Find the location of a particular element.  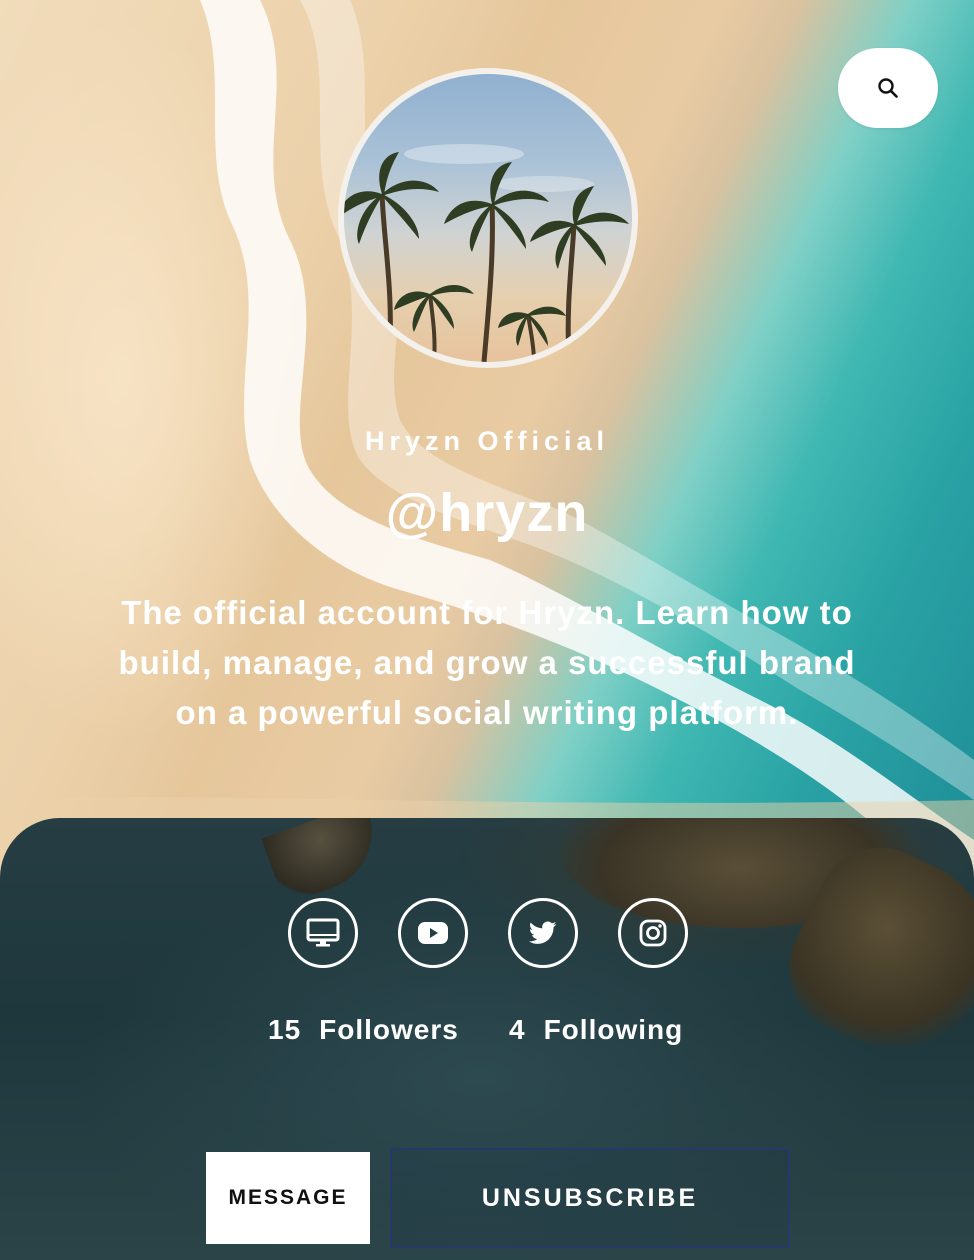

turtle-flipper-decoration is located at coordinates (325, 861).